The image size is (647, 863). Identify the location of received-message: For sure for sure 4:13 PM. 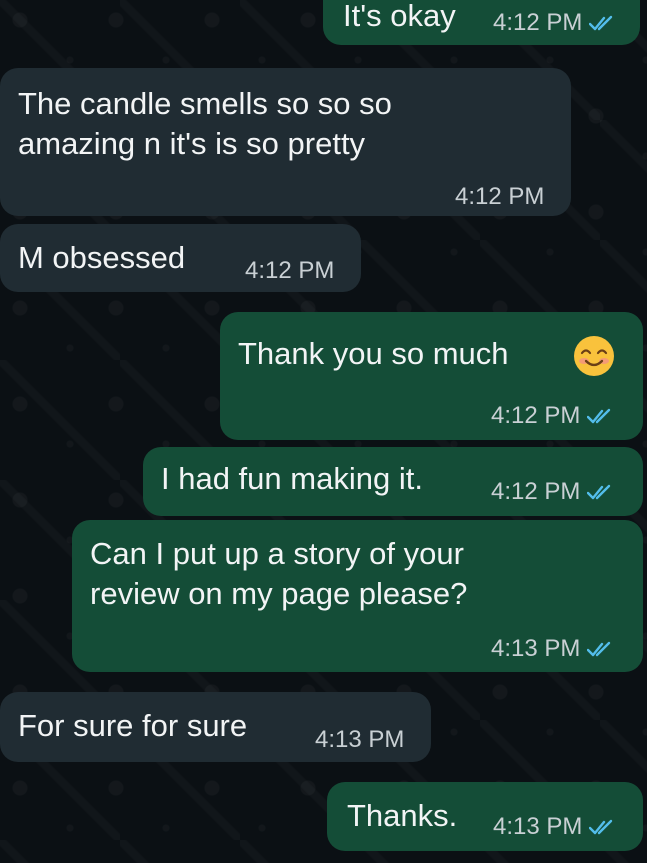
(215, 727).